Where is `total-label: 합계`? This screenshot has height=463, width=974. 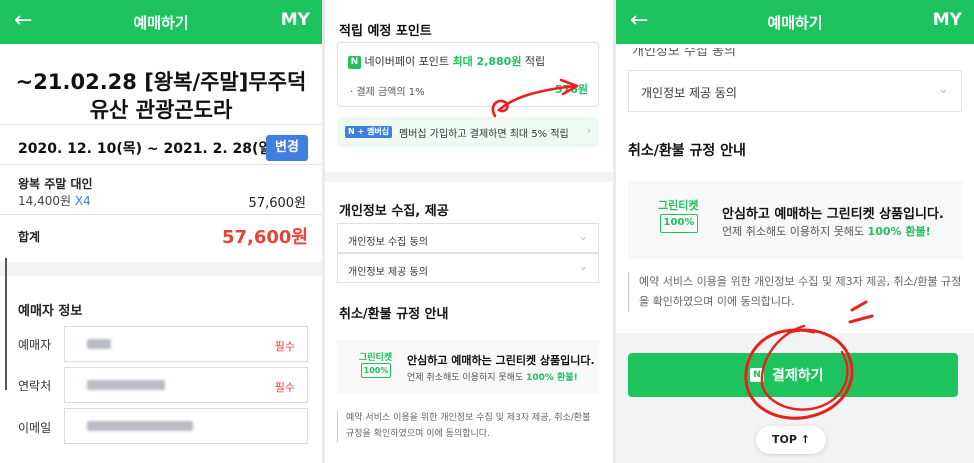 total-label: 합계 is located at coordinates (29, 237).